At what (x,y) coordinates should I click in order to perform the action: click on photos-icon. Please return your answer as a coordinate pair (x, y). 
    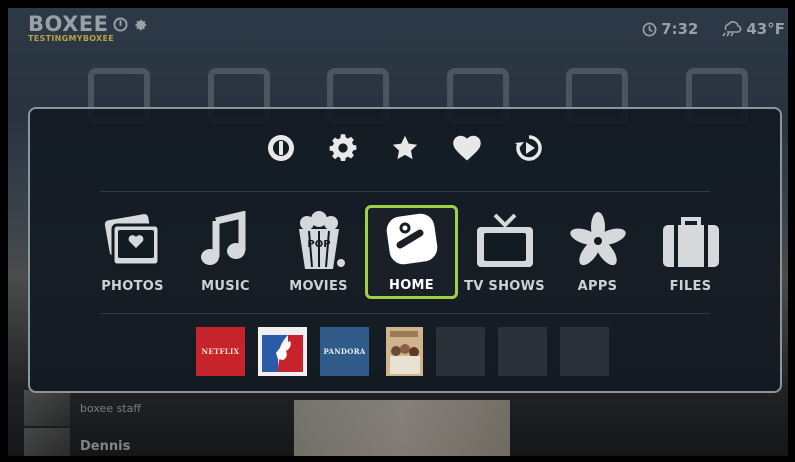
    Looking at the image, I should click on (132, 240).